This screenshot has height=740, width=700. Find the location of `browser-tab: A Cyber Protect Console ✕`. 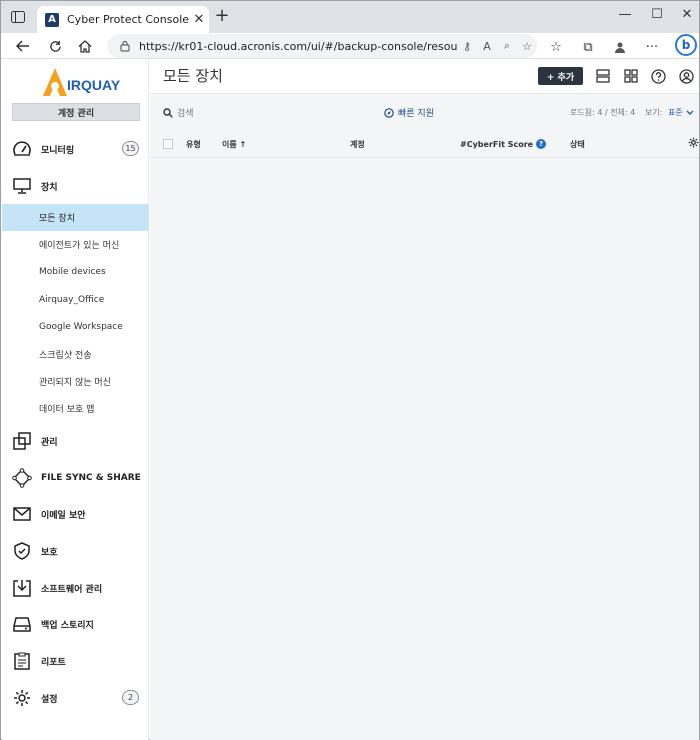

browser-tab: A Cyber Protect Console ✕ is located at coordinates (123, 19).